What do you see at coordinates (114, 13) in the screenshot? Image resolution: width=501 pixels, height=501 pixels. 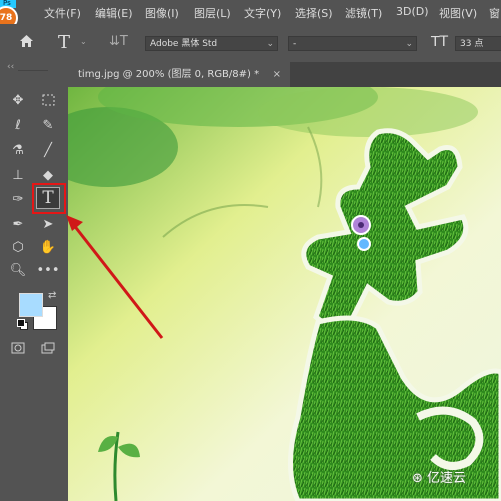 I see `menu-edit: 编辑(E)` at bounding box center [114, 13].